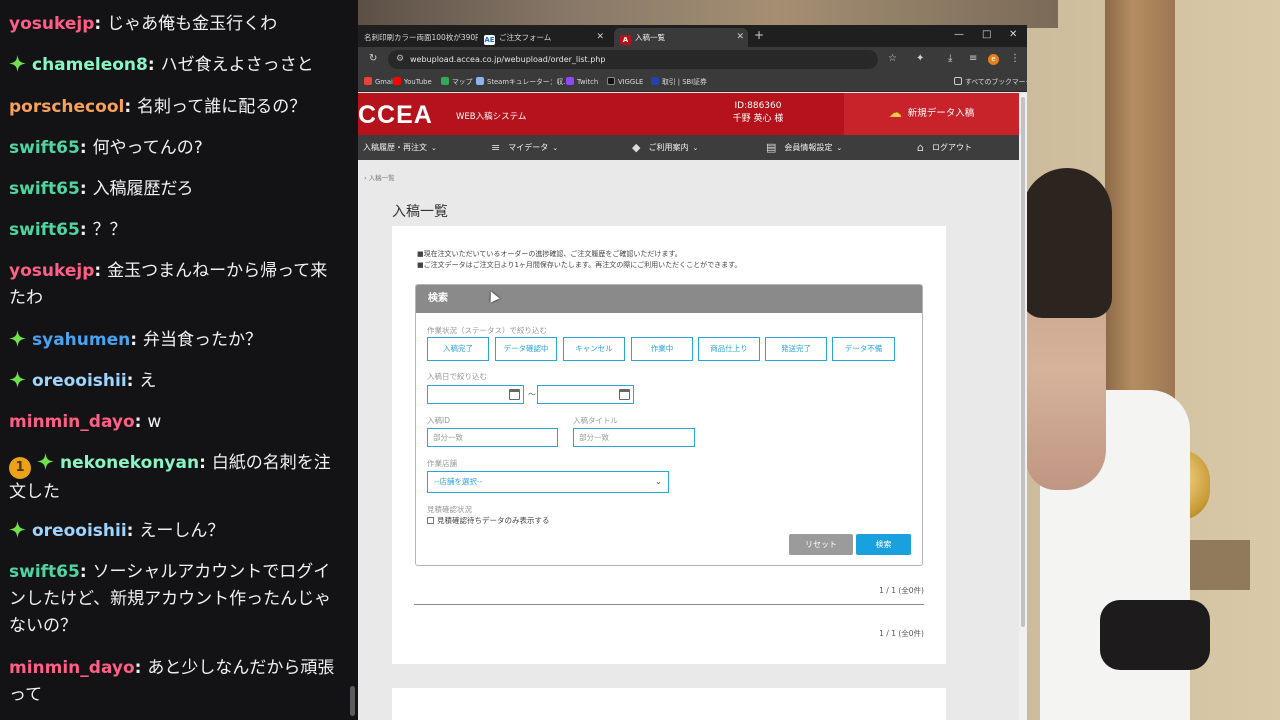 The image size is (1280, 720). Describe the element at coordinates (821, 544) in the screenshot. I see `reset-button: リセット` at that location.